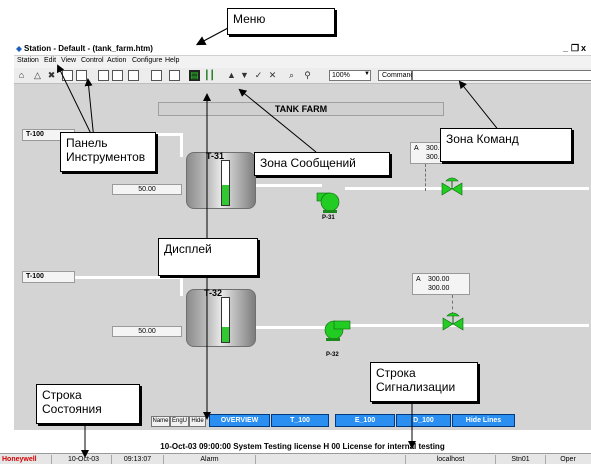 Image resolution: width=591 pixels, height=464 pixels. I want to click on cancel-icon: ✕, so click(272, 75).